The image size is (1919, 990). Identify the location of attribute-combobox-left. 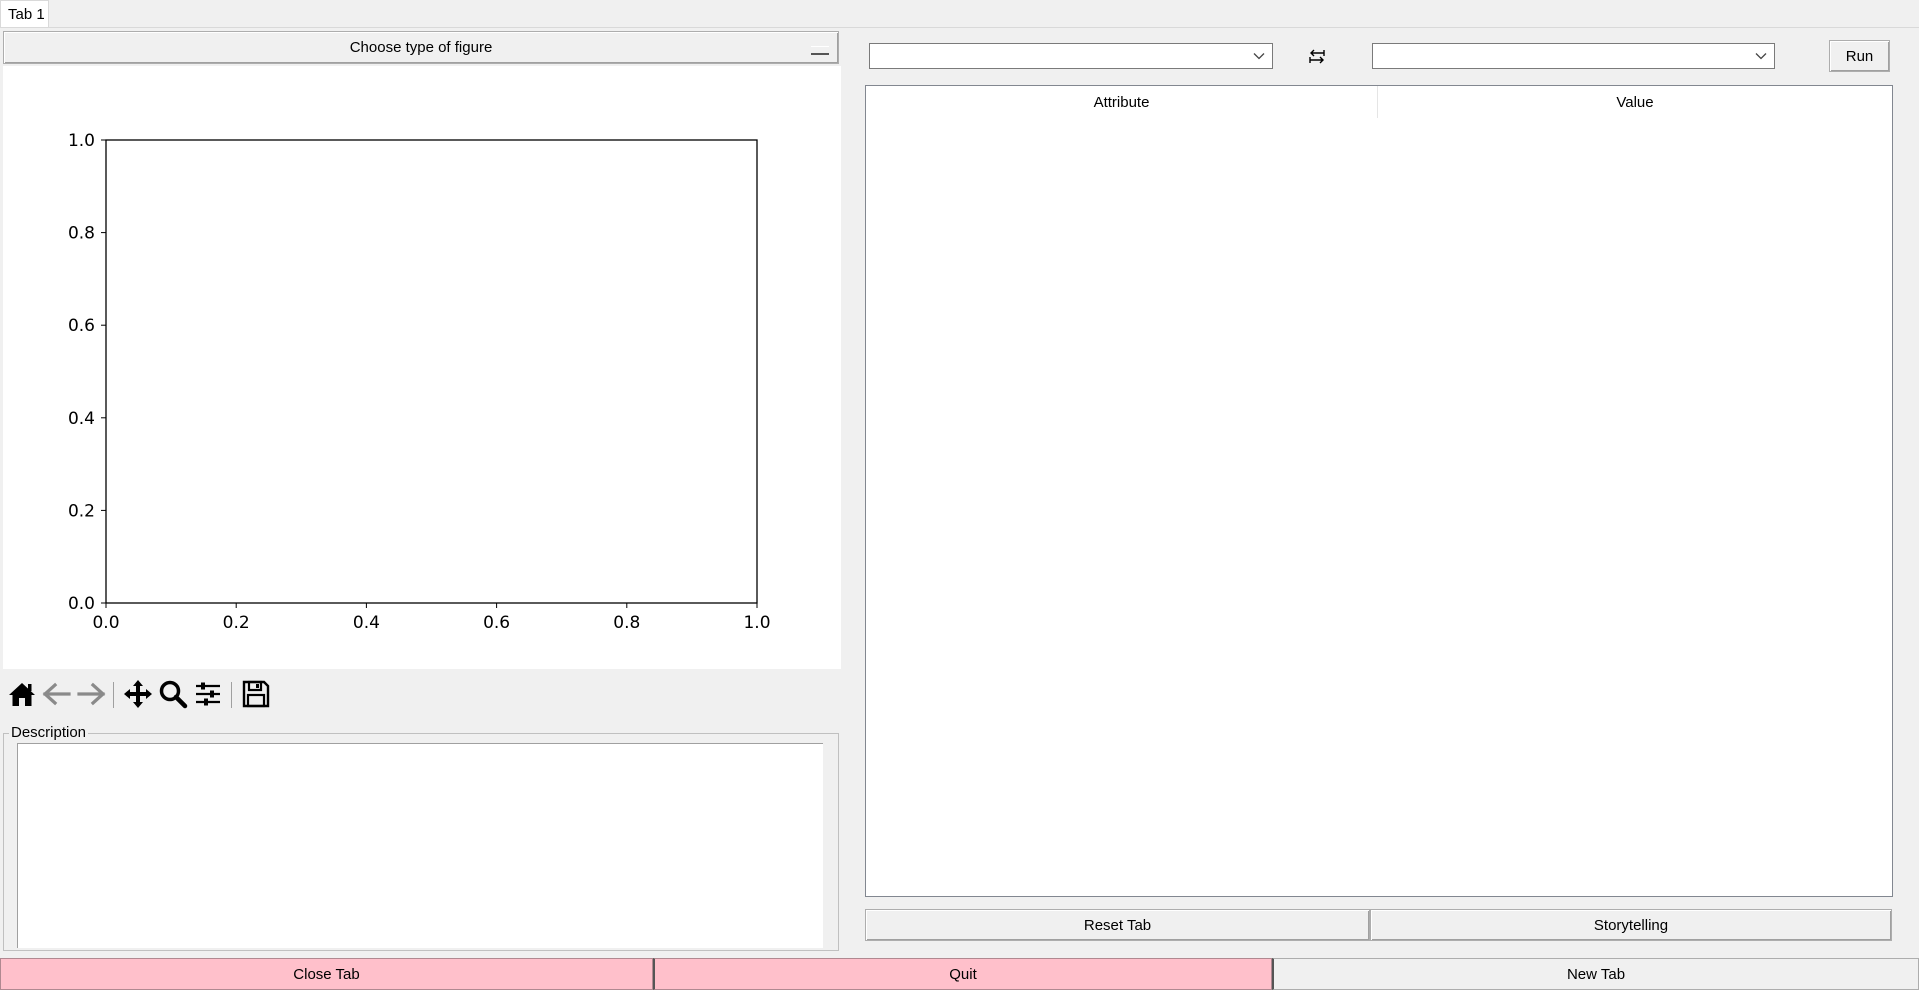
(1071, 56).